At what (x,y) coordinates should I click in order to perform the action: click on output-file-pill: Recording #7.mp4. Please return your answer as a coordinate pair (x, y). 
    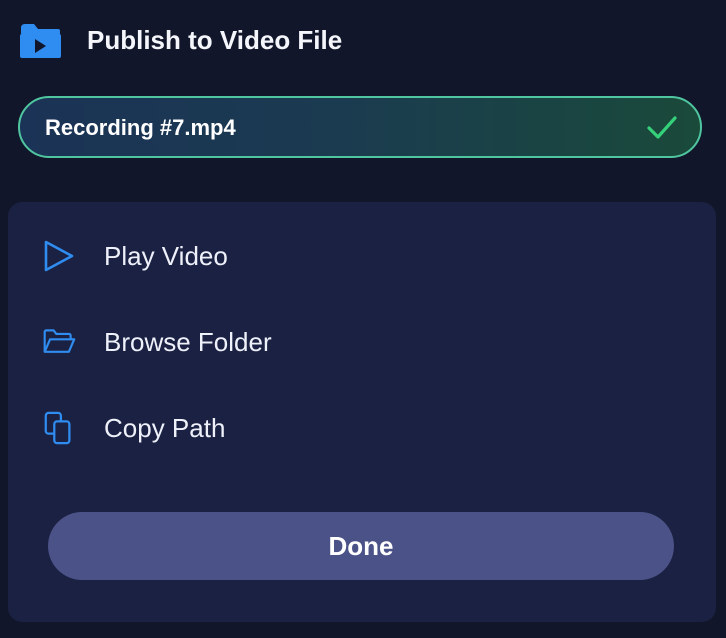
    Looking at the image, I should click on (360, 127).